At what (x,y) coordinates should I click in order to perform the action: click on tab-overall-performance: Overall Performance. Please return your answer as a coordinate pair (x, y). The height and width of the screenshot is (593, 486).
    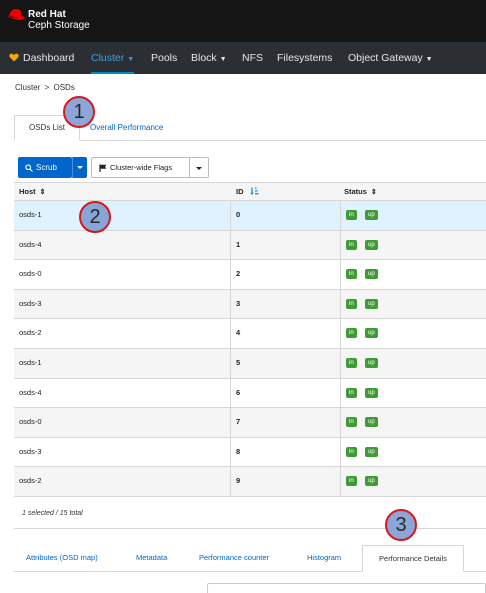
    Looking at the image, I should click on (126, 128).